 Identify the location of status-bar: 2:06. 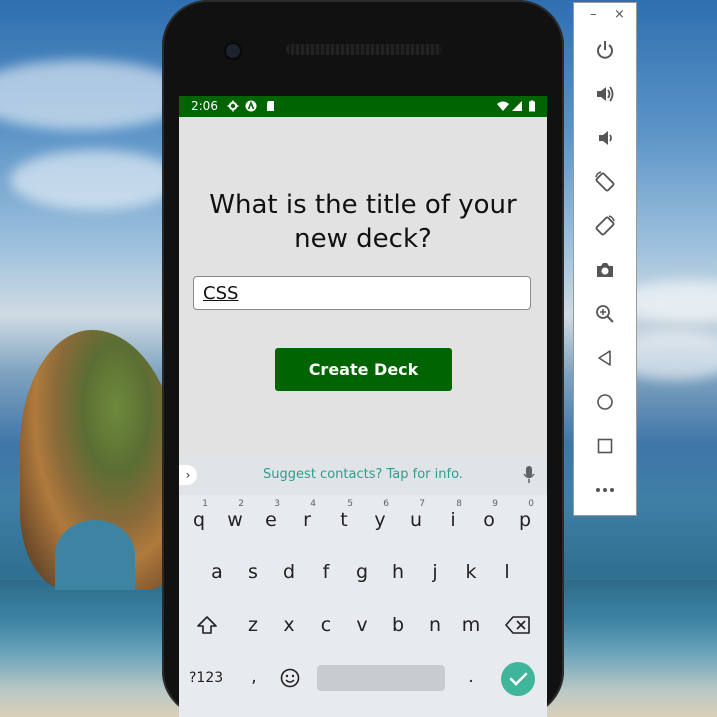
(363, 106).